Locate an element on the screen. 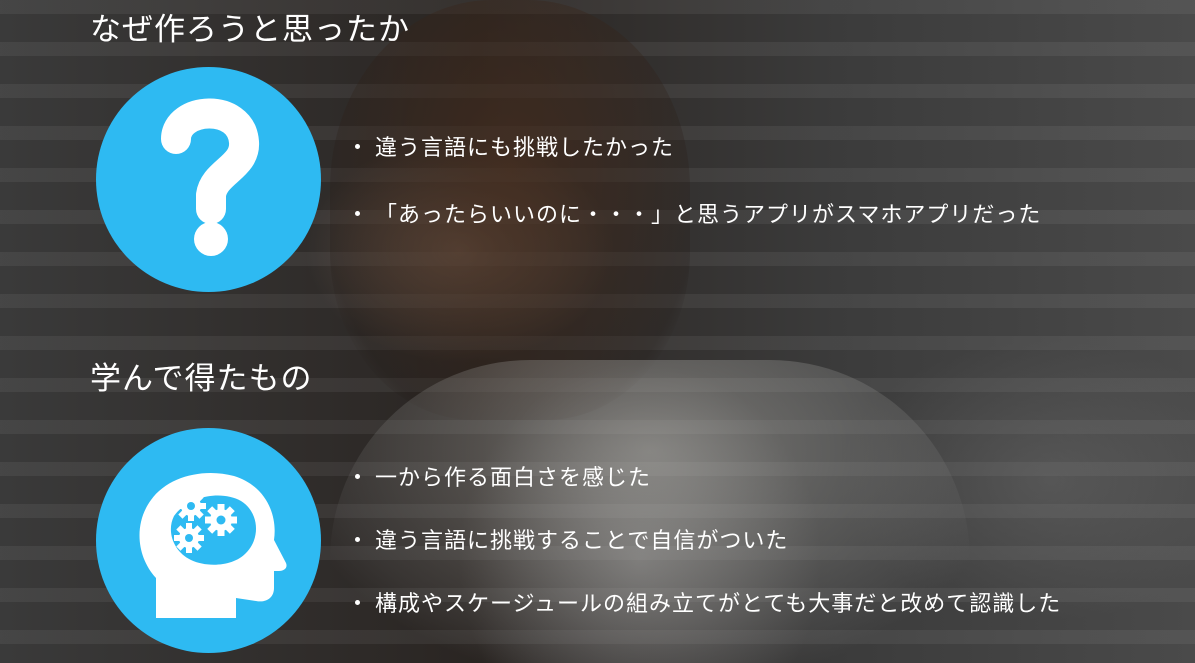  list-item: 構成やスケージュールの組み立てがとても大事だと改めて認識した is located at coordinates (708, 602).